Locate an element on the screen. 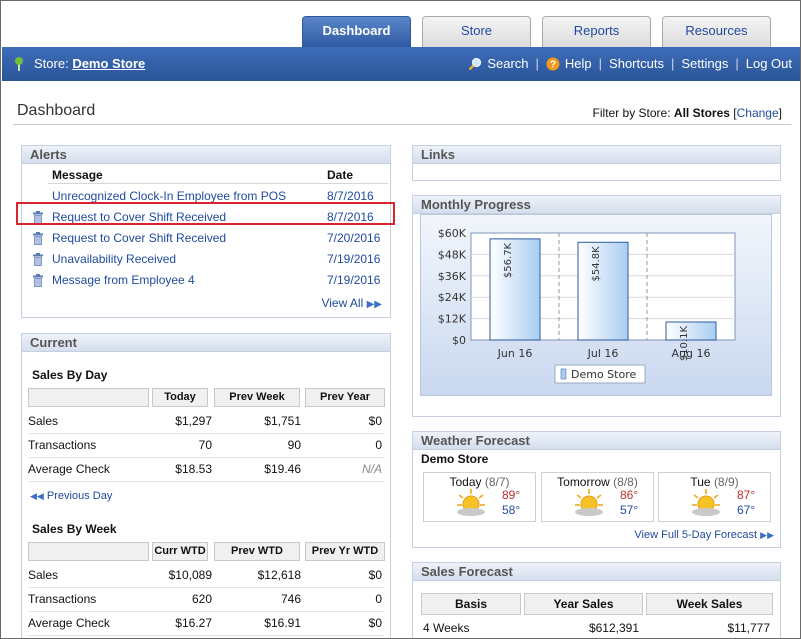  alert-highlight-box is located at coordinates (205, 213).